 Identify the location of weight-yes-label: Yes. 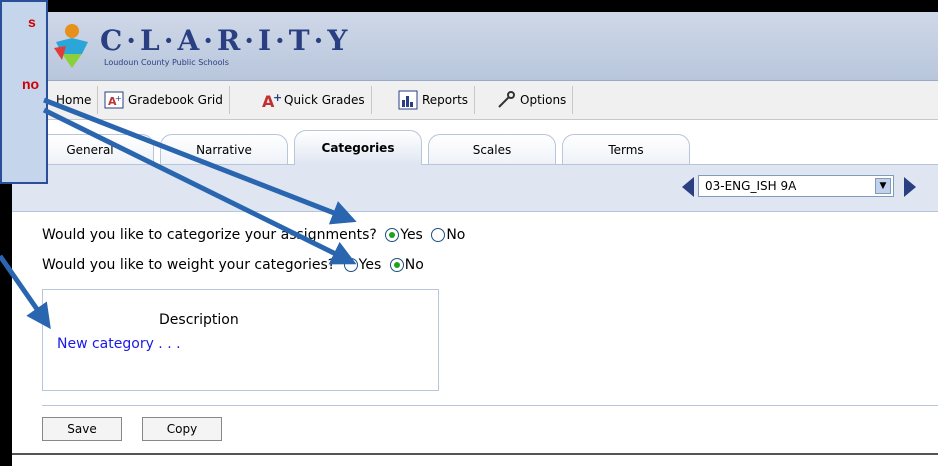
(370, 265).